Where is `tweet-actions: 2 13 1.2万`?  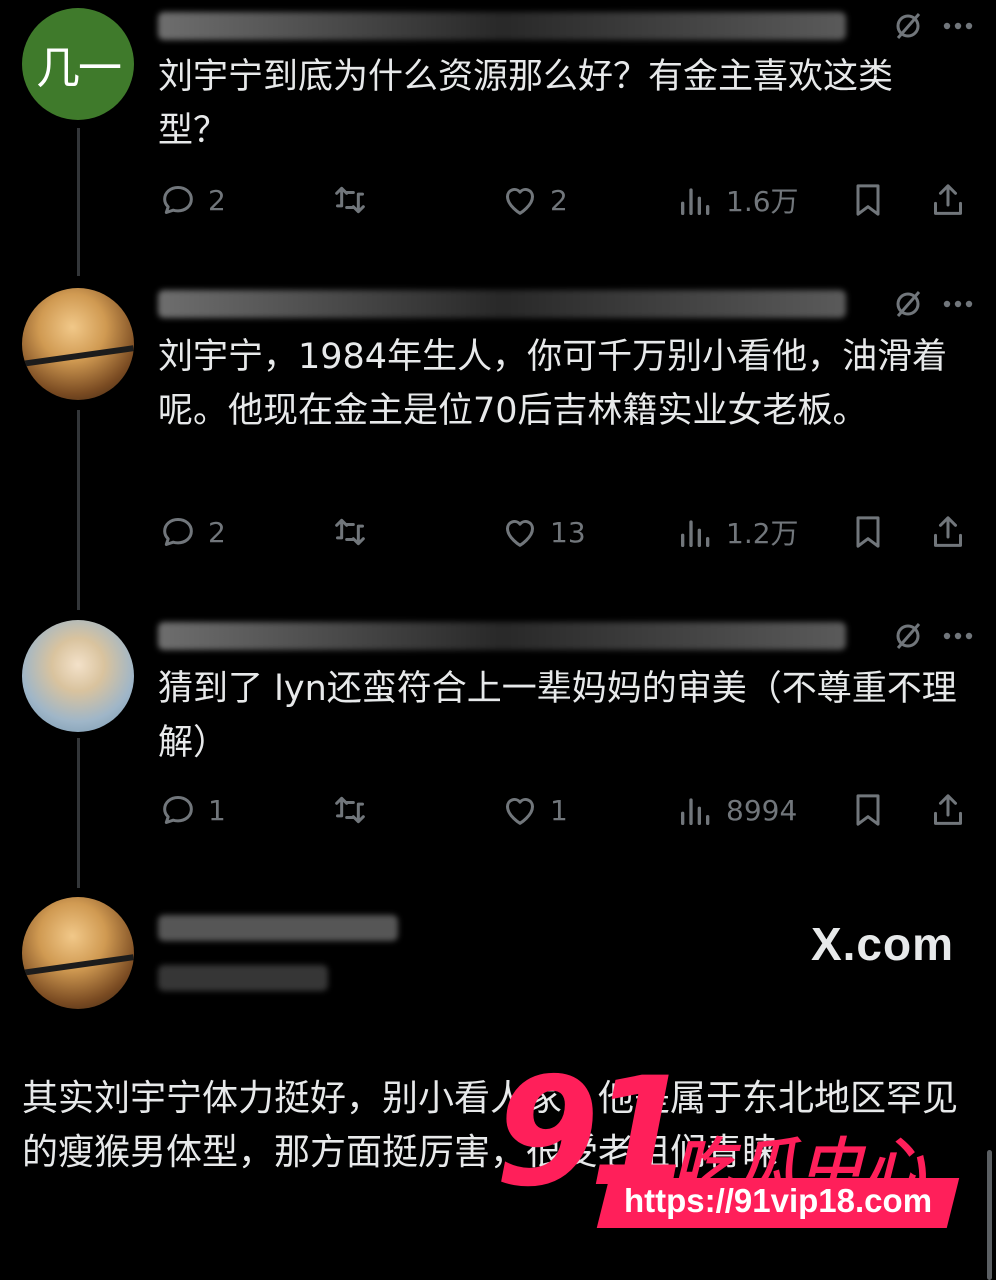
tweet-actions: 2 13 1.2万 is located at coordinates (564, 532).